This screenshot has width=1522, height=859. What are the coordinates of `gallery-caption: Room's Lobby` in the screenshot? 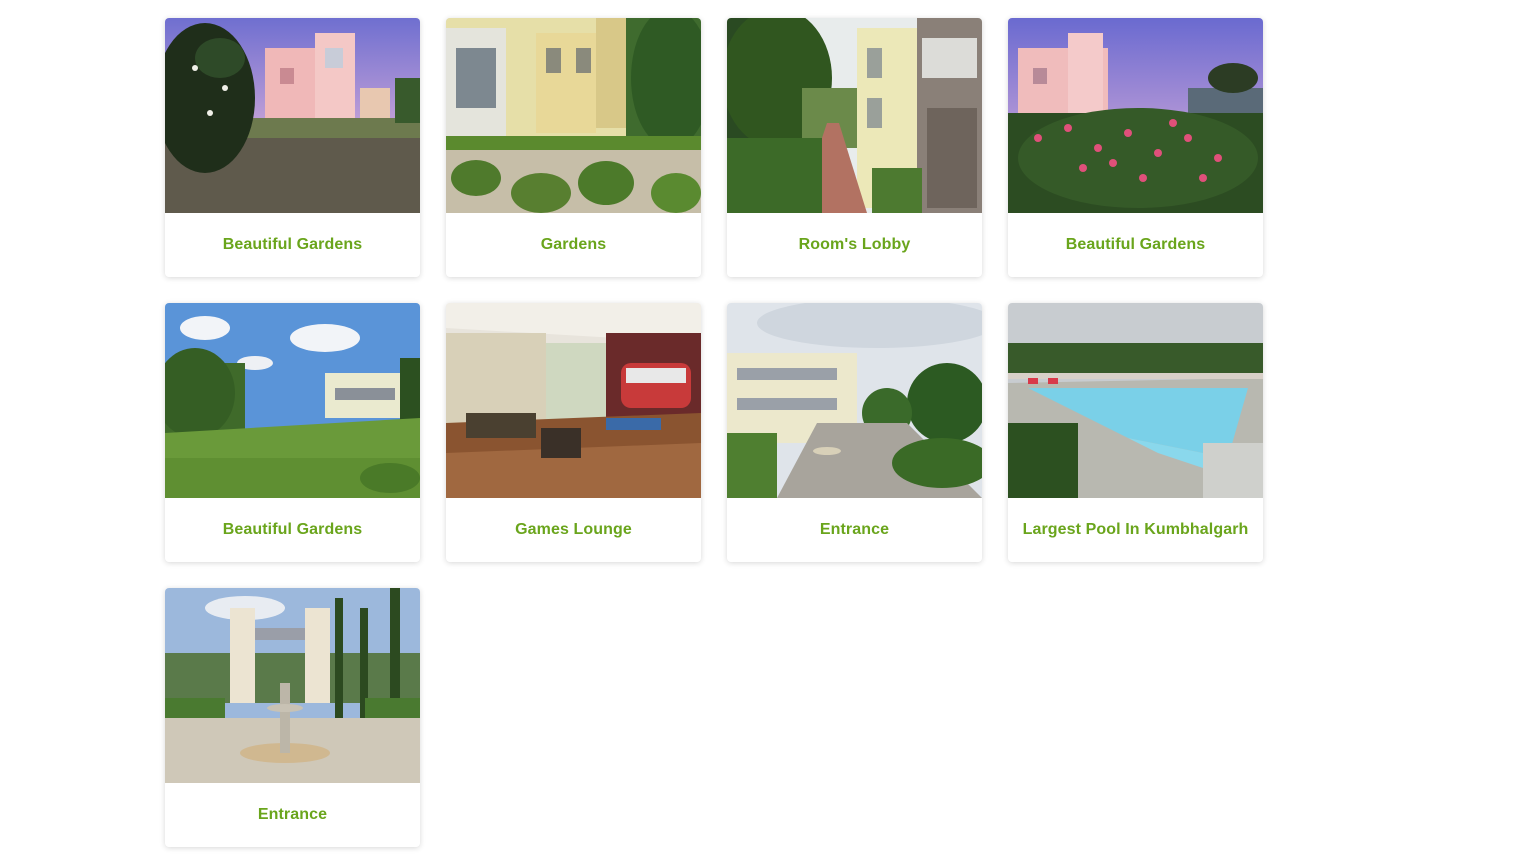 It's located at (854, 245).